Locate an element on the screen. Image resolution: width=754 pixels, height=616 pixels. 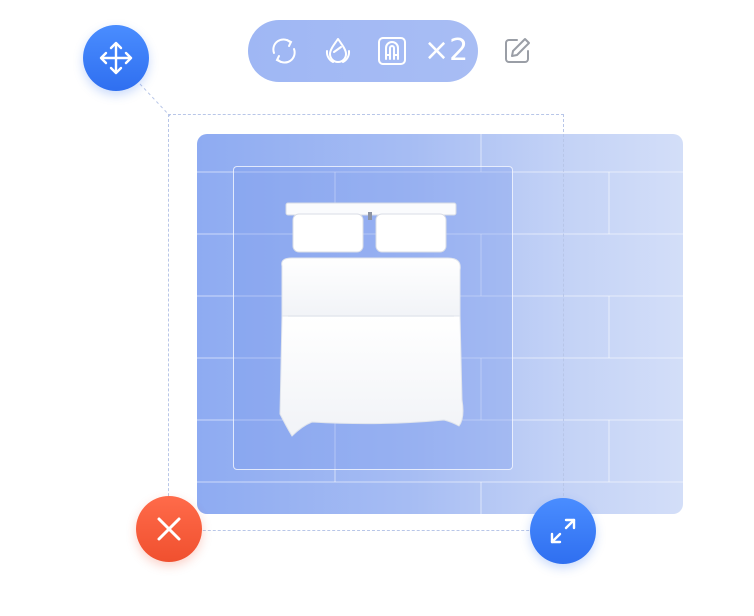
move-arrows-icon is located at coordinates (116, 58).